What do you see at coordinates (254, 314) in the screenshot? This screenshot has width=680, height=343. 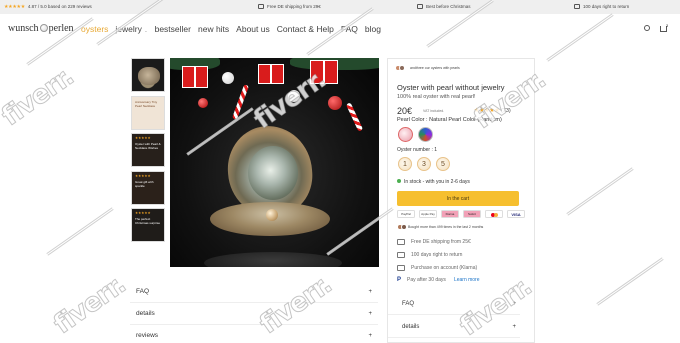 I see `accordion-details: details +` at bounding box center [254, 314].